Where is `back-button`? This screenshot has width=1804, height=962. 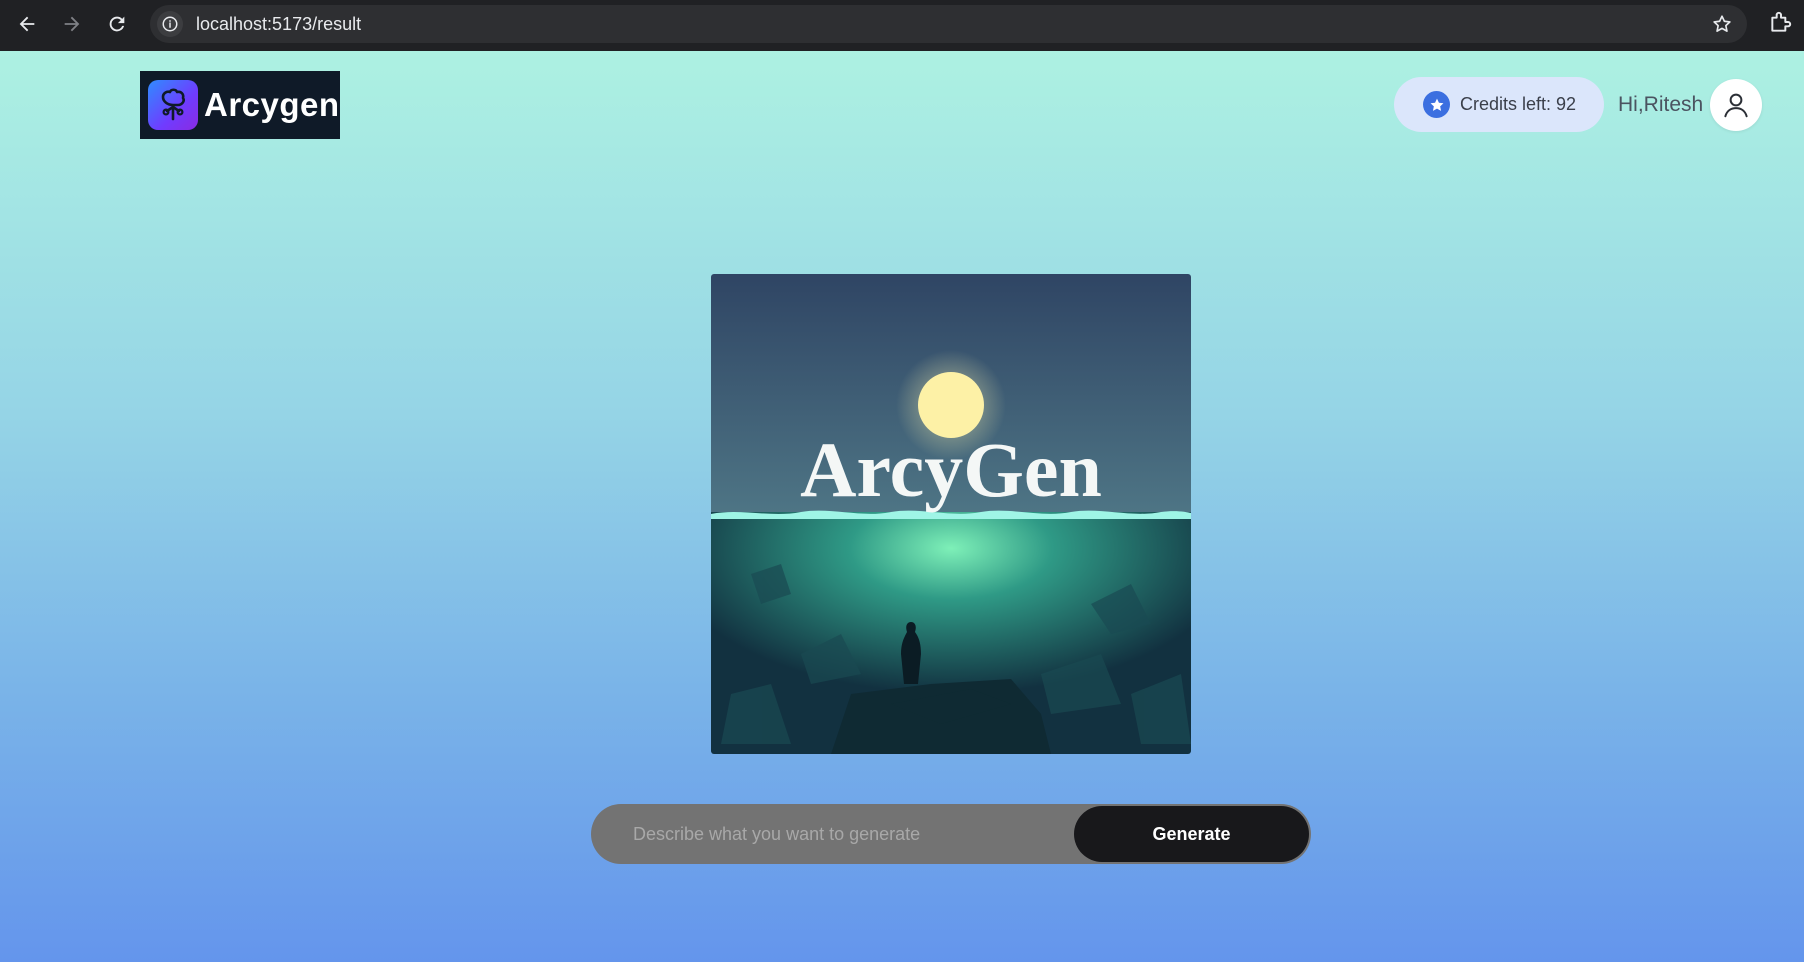 back-button is located at coordinates (27, 24).